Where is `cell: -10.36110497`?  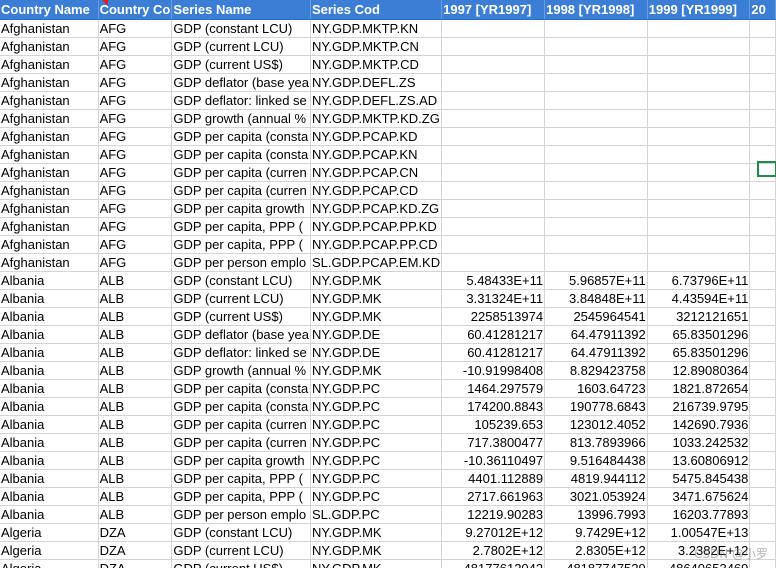
cell: -10.36110497 is located at coordinates (493, 460).